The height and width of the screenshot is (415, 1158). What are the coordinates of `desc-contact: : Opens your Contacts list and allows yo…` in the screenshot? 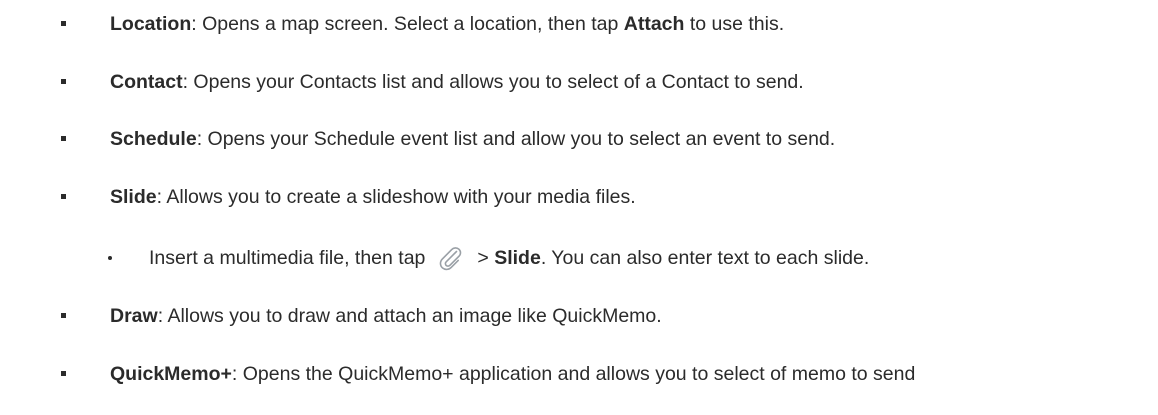 It's located at (493, 82).